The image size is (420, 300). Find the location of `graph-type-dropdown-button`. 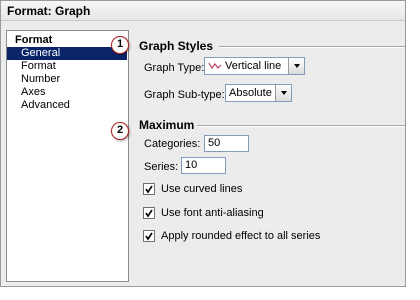

graph-type-dropdown-button is located at coordinates (296, 66).